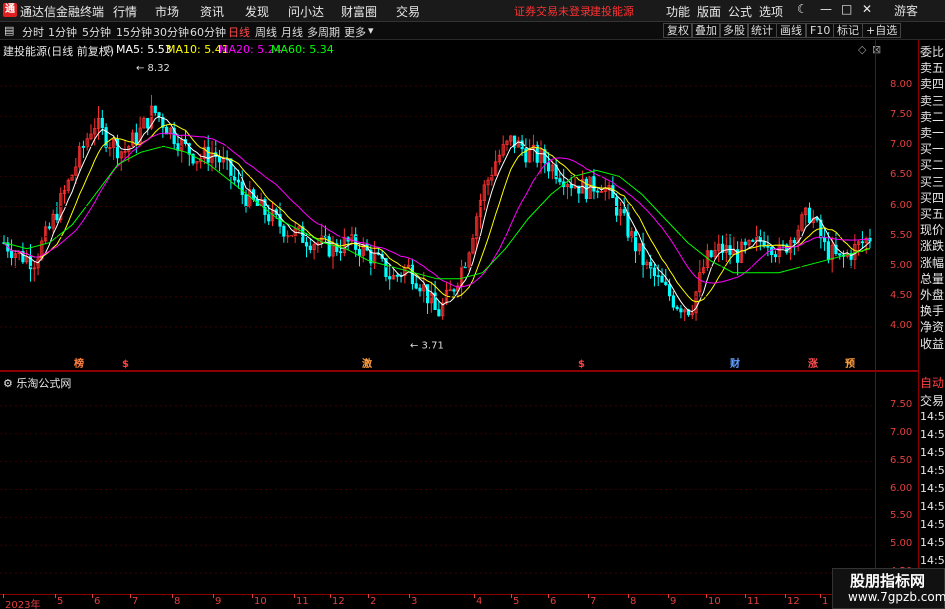 The image size is (945, 609). What do you see at coordinates (97, 601) in the screenshot?
I see `date-tick-label: 6` at bounding box center [97, 601].